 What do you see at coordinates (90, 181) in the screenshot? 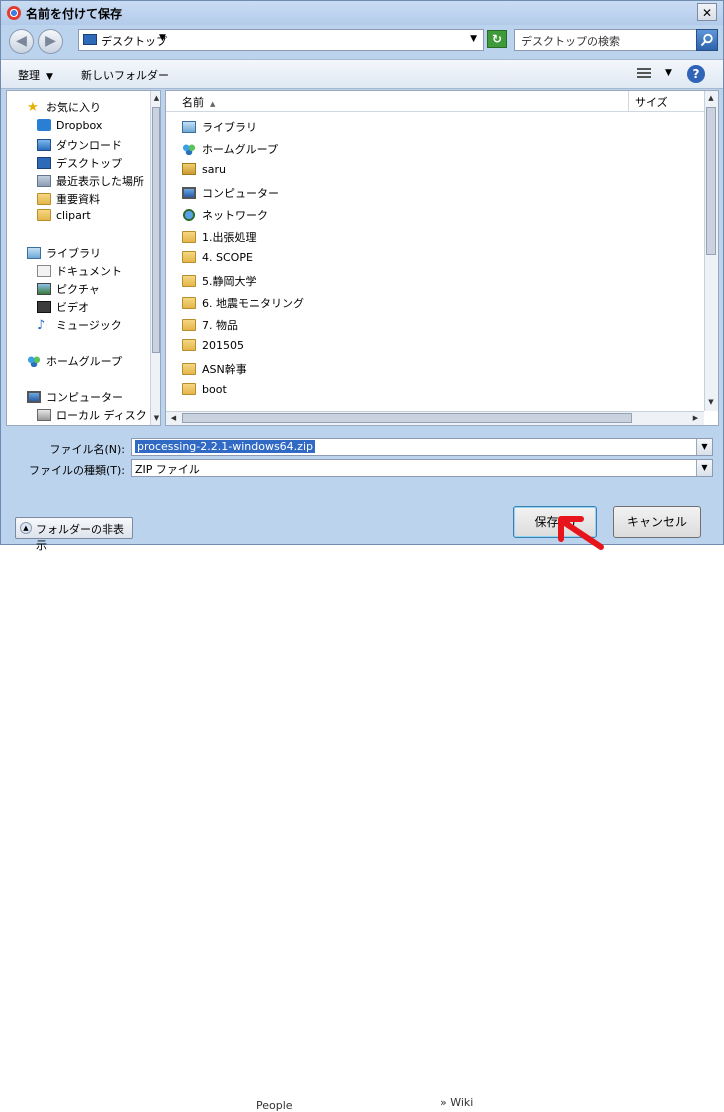
I see `nav-item-recent-places: 最近表示した場所` at bounding box center [90, 181].